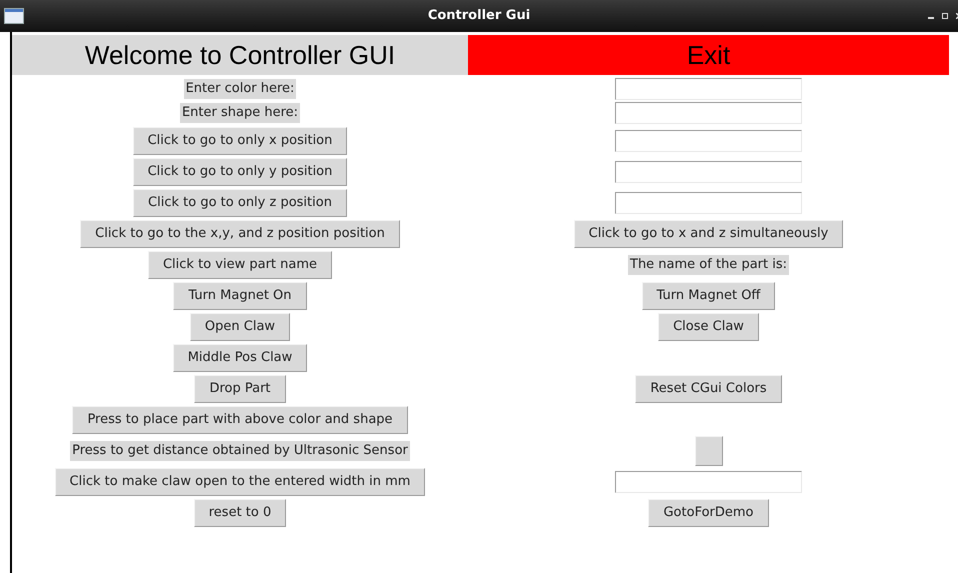 This screenshot has height=573, width=958. I want to click on blank-button, so click(708, 451).